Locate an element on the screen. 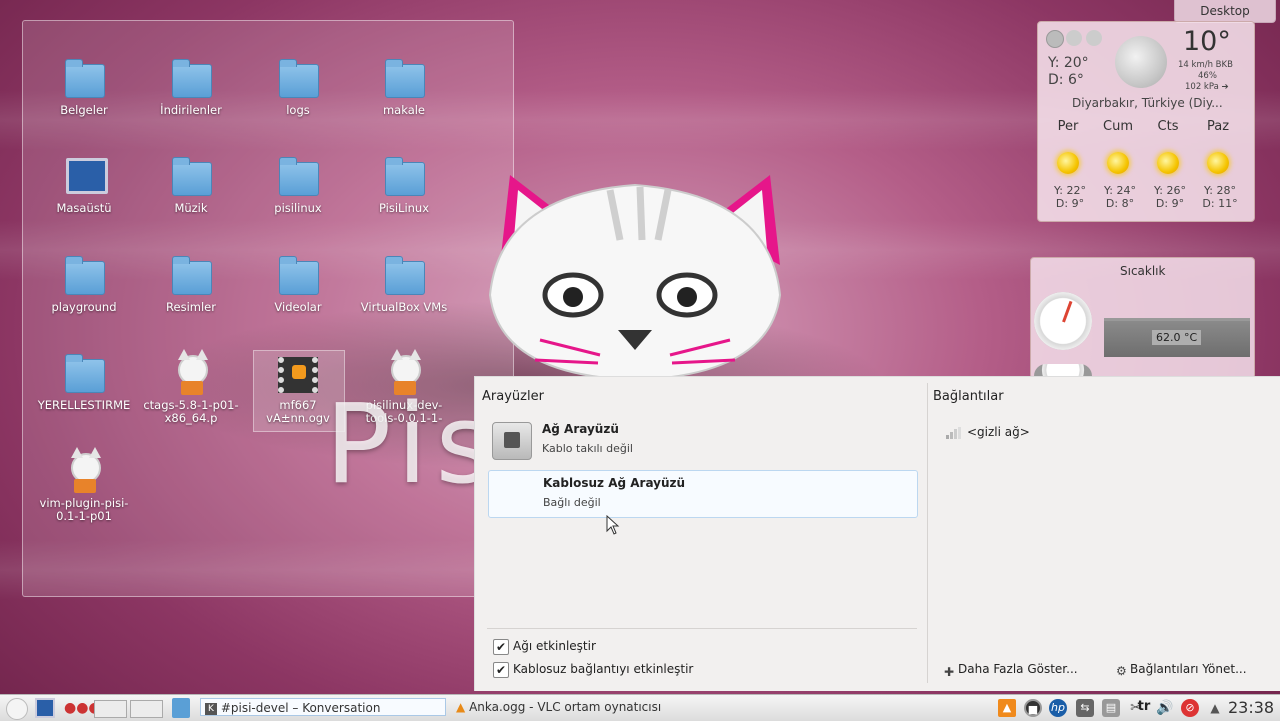  device-notifier-icon: ⇆ is located at coordinates (1085, 708).